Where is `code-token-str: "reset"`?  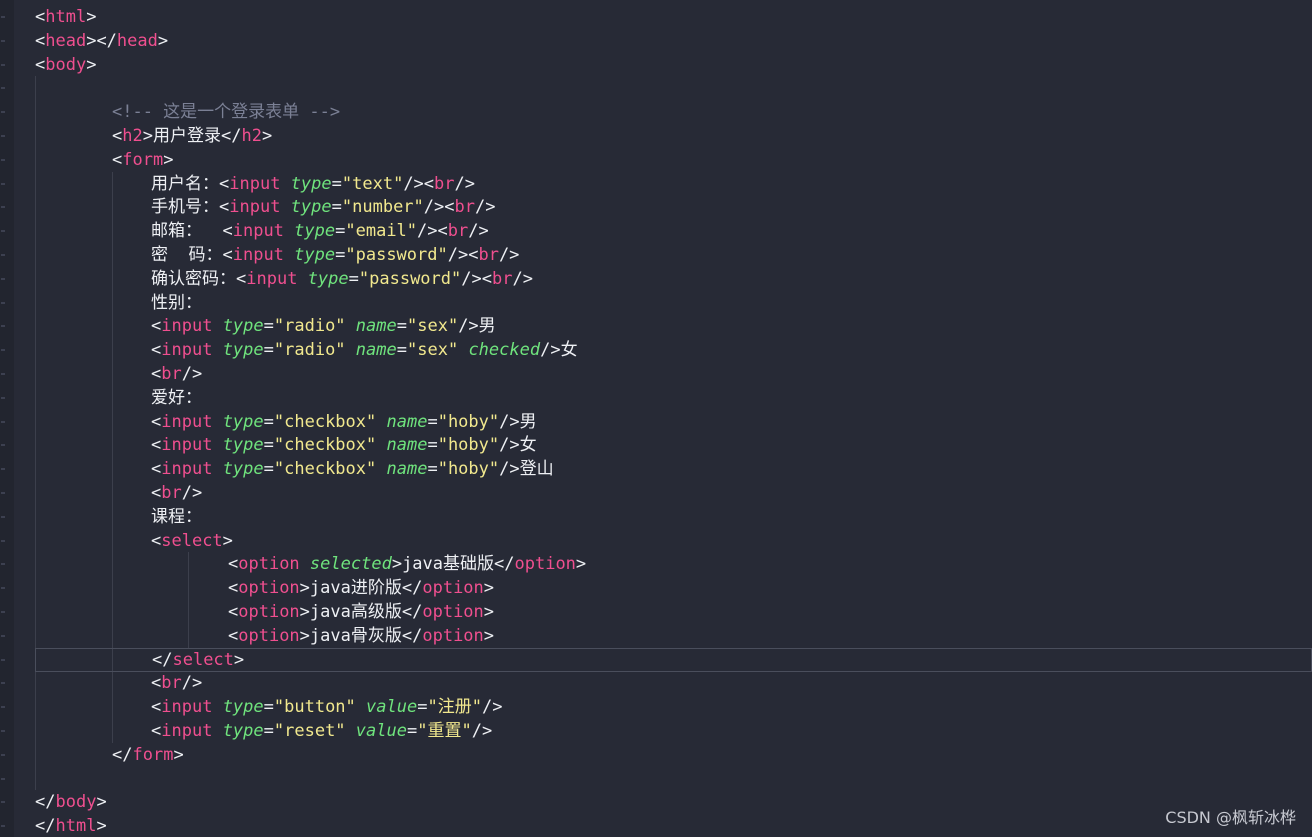 code-token-str: "reset" is located at coordinates (309, 731).